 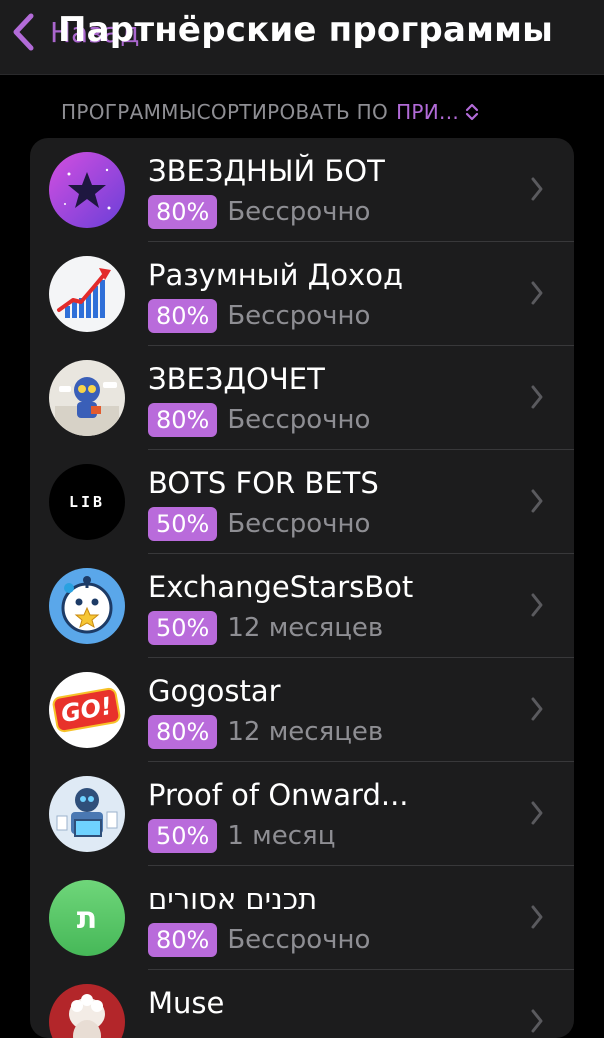 What do you see at coordinates (263, 483) in the screenshot?
I see `program-name: BOTS FOR BETS` at bounding box center [263, 483].